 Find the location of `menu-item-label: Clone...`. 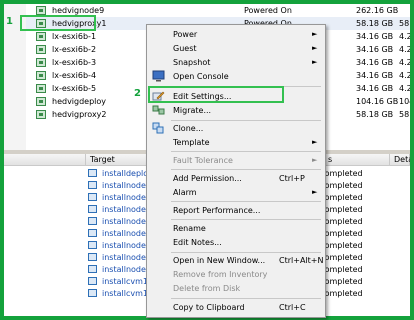

menu-item-label: Clone... is located at coordinates (188, 128).